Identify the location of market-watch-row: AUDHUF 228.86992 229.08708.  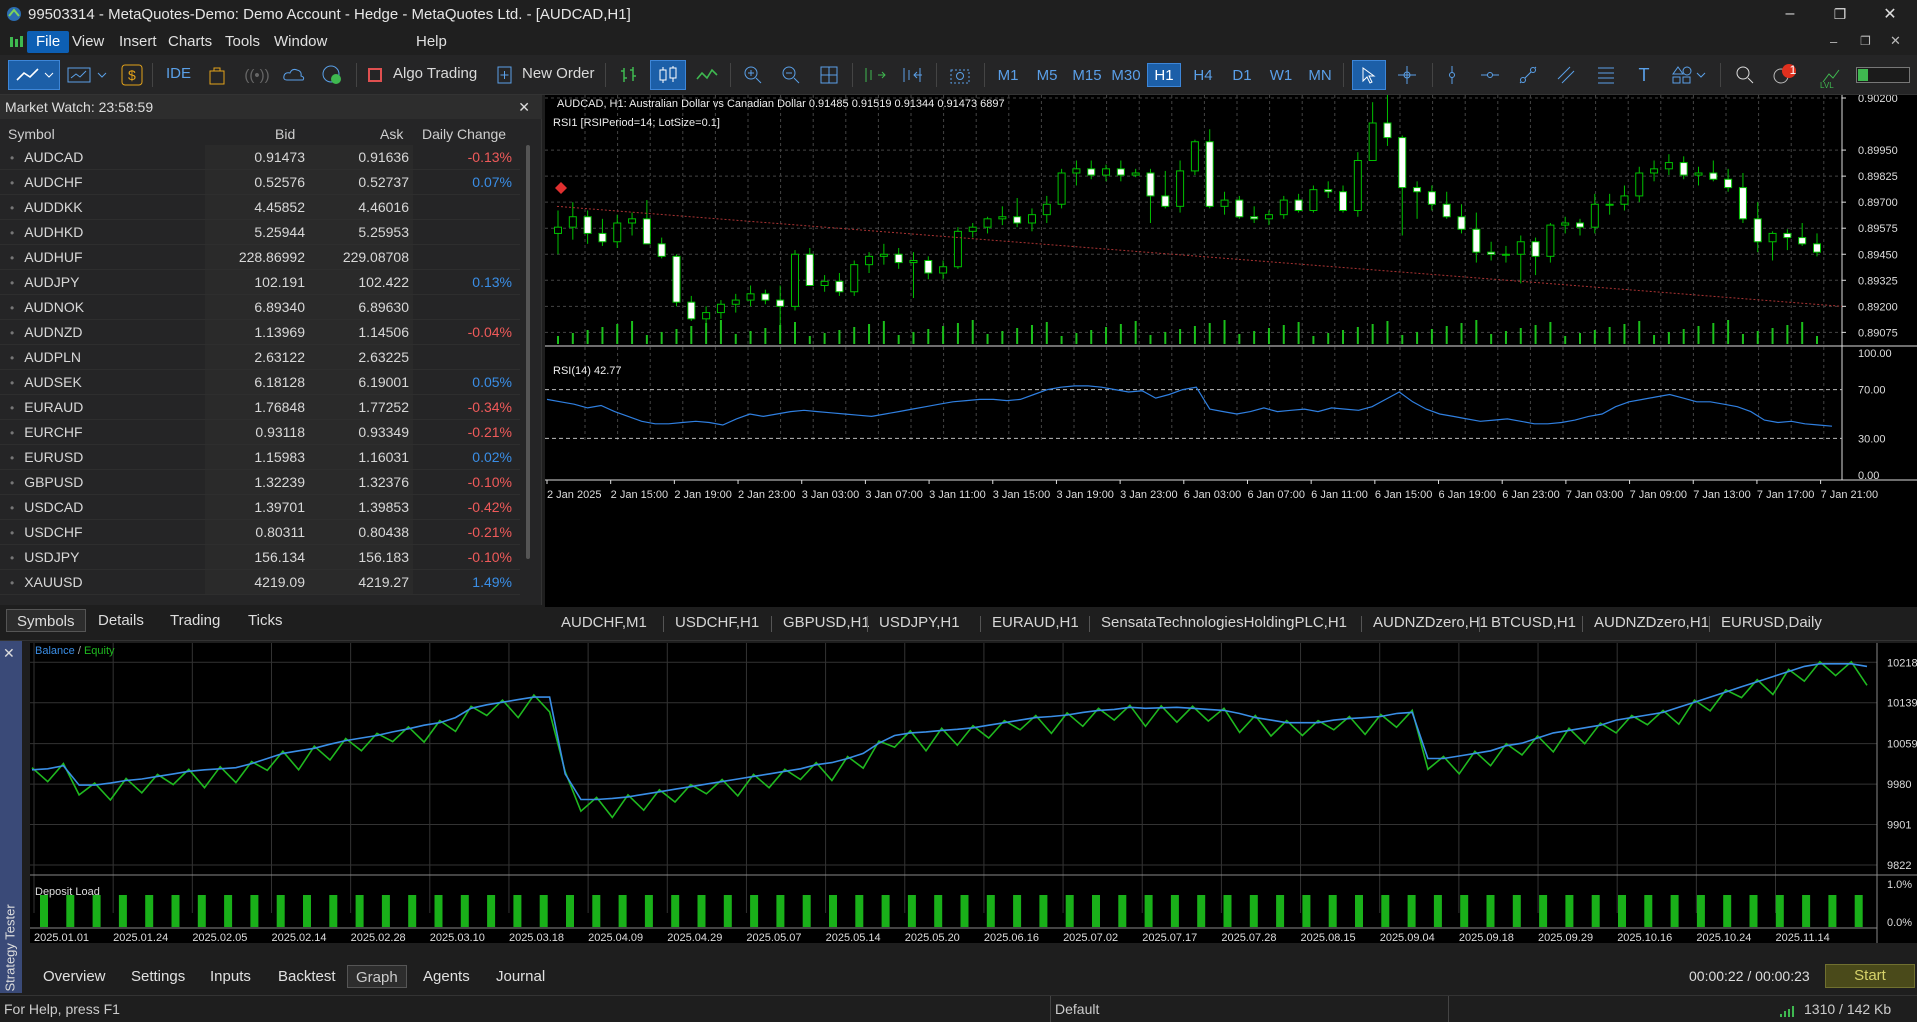
(260, 257).